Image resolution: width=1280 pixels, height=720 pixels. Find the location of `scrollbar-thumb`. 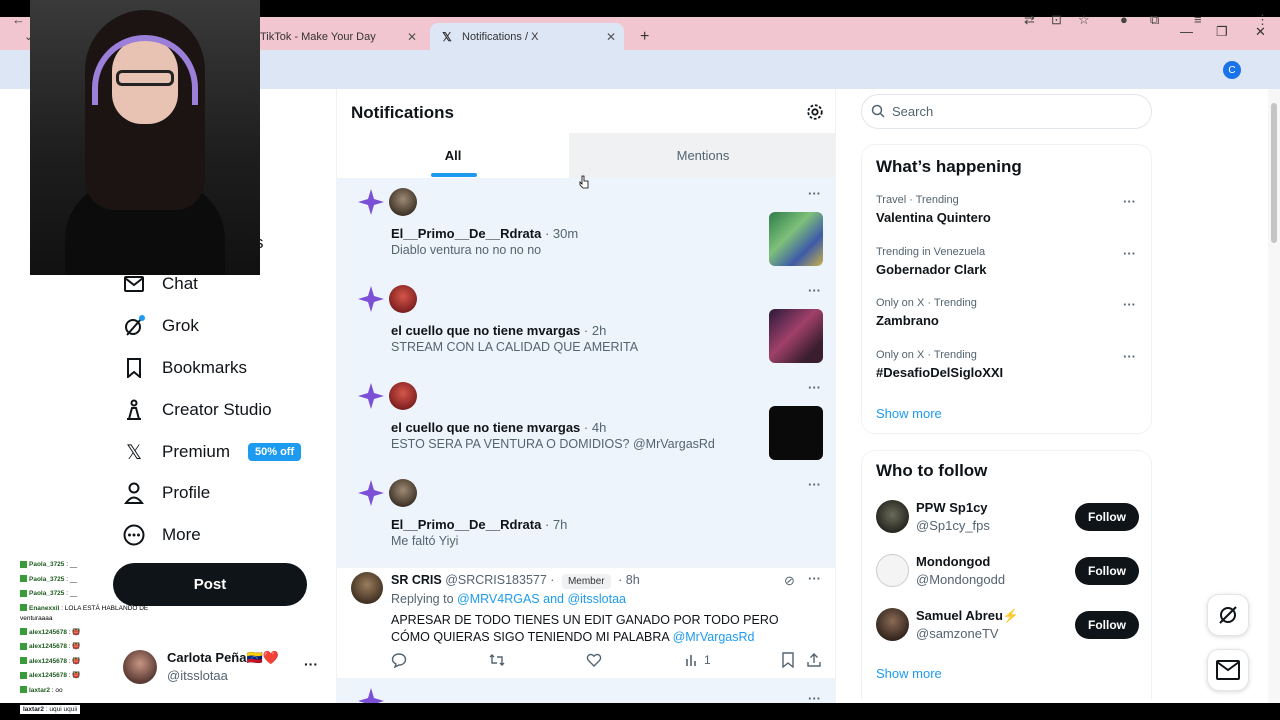

scrollbar-thumb is located at coordinates (1274, 173).